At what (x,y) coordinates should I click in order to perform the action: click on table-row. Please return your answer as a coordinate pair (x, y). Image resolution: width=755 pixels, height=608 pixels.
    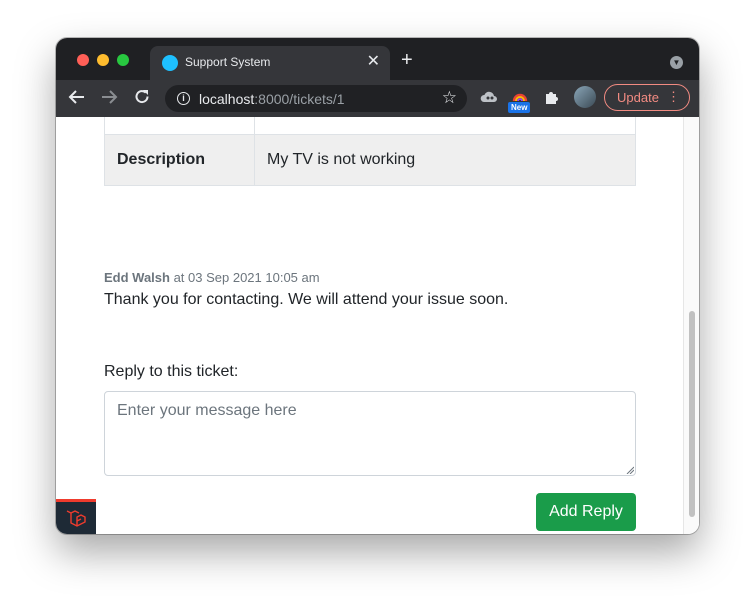
    Looking at the image, I should click on (370, 126).